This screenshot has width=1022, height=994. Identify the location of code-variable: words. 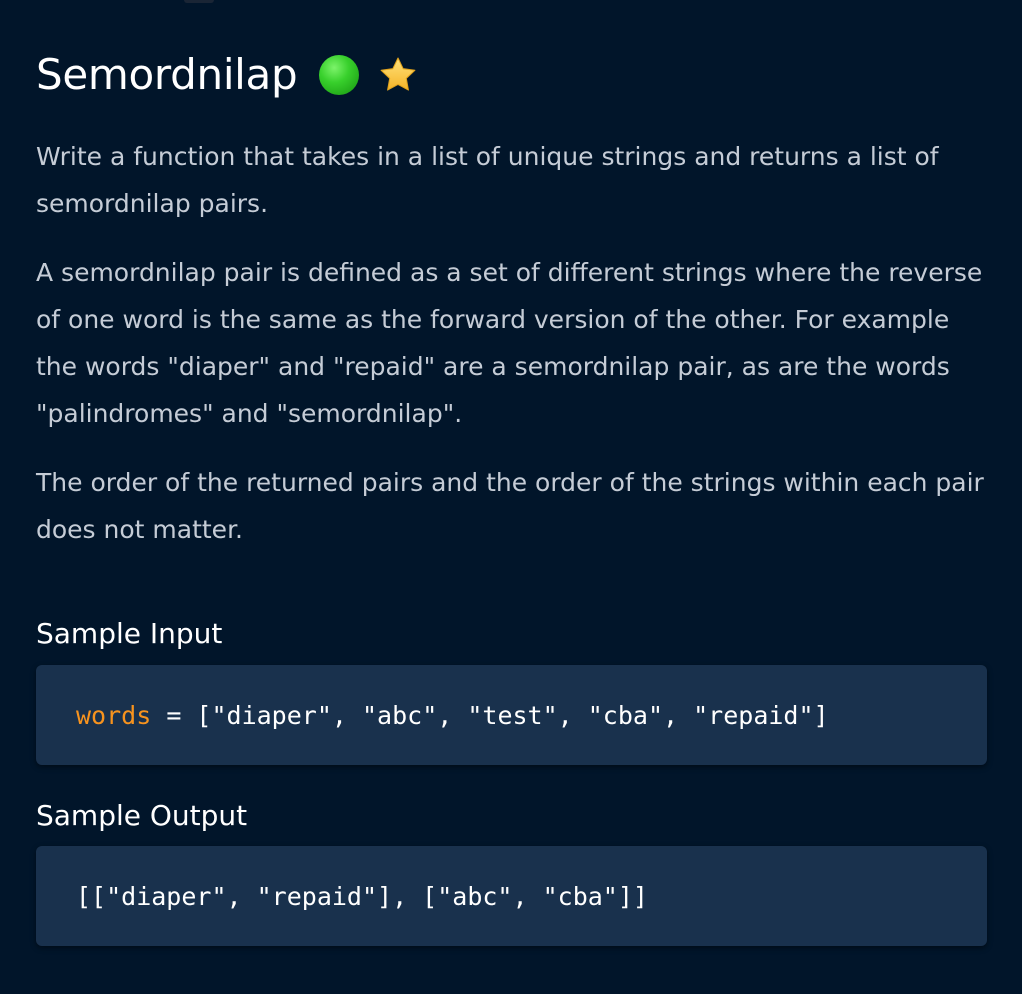
(114, 715).